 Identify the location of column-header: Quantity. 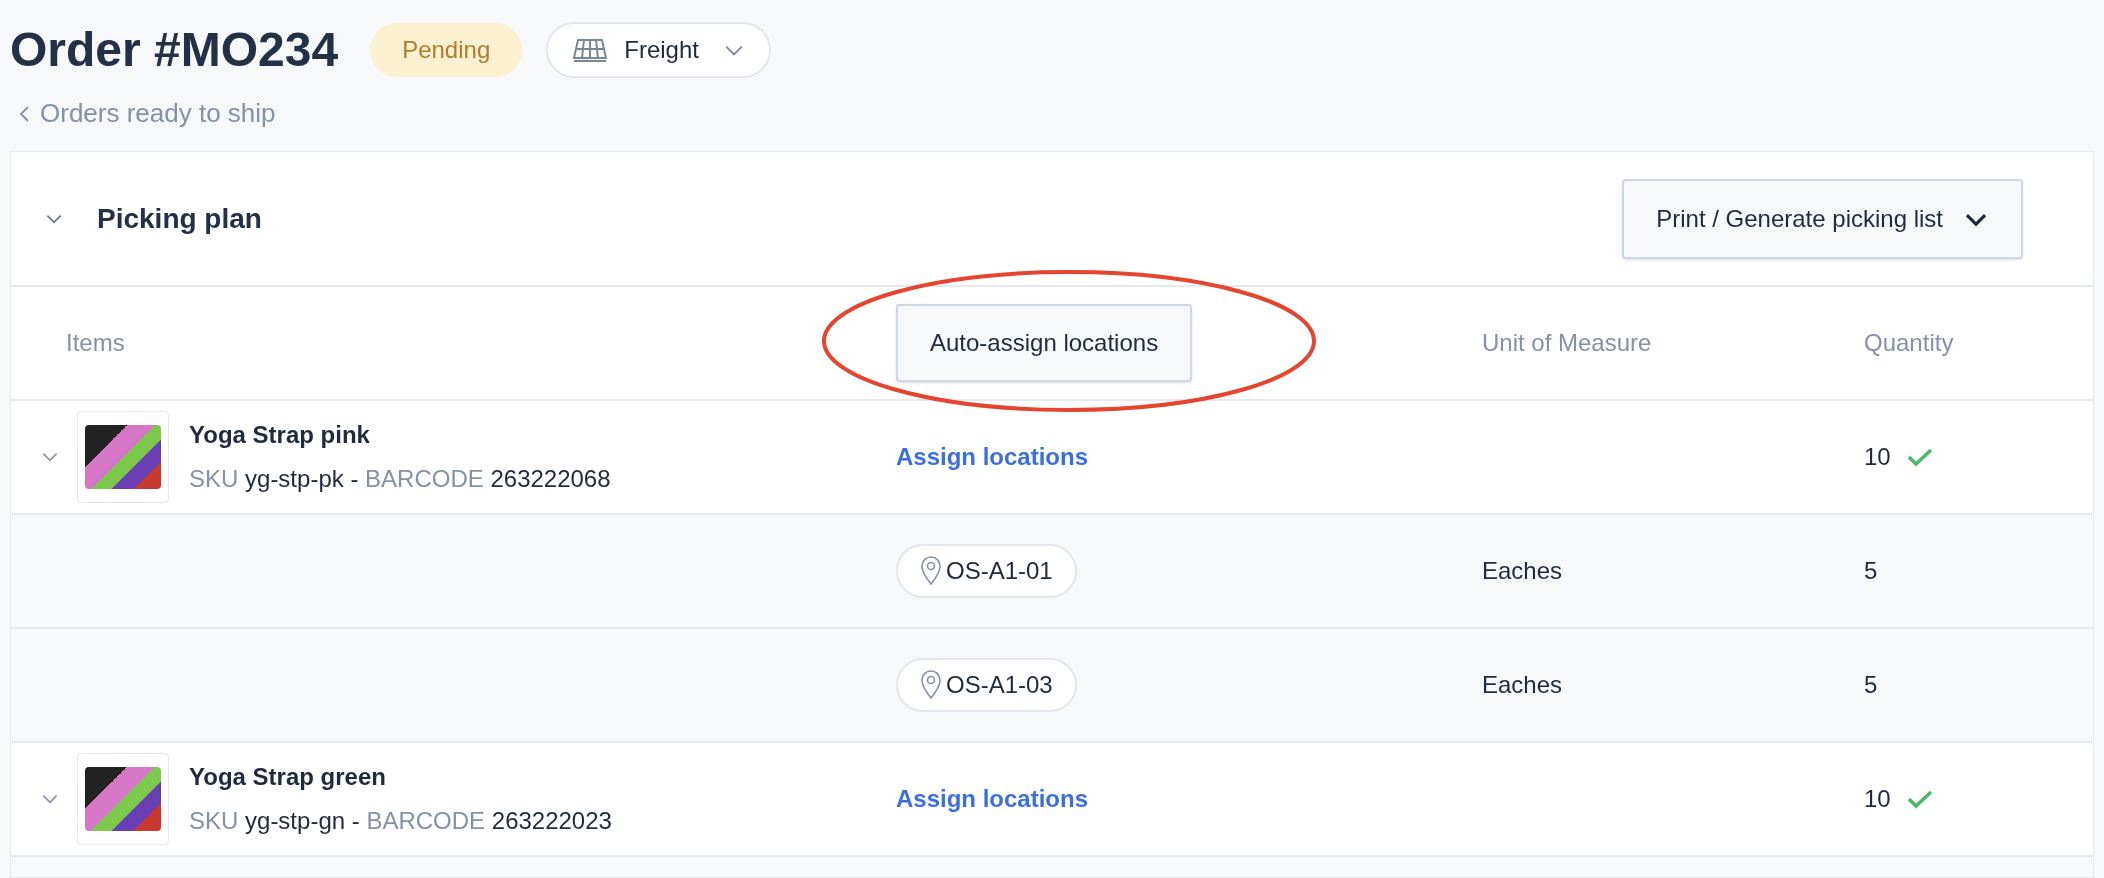
(1909, 342).